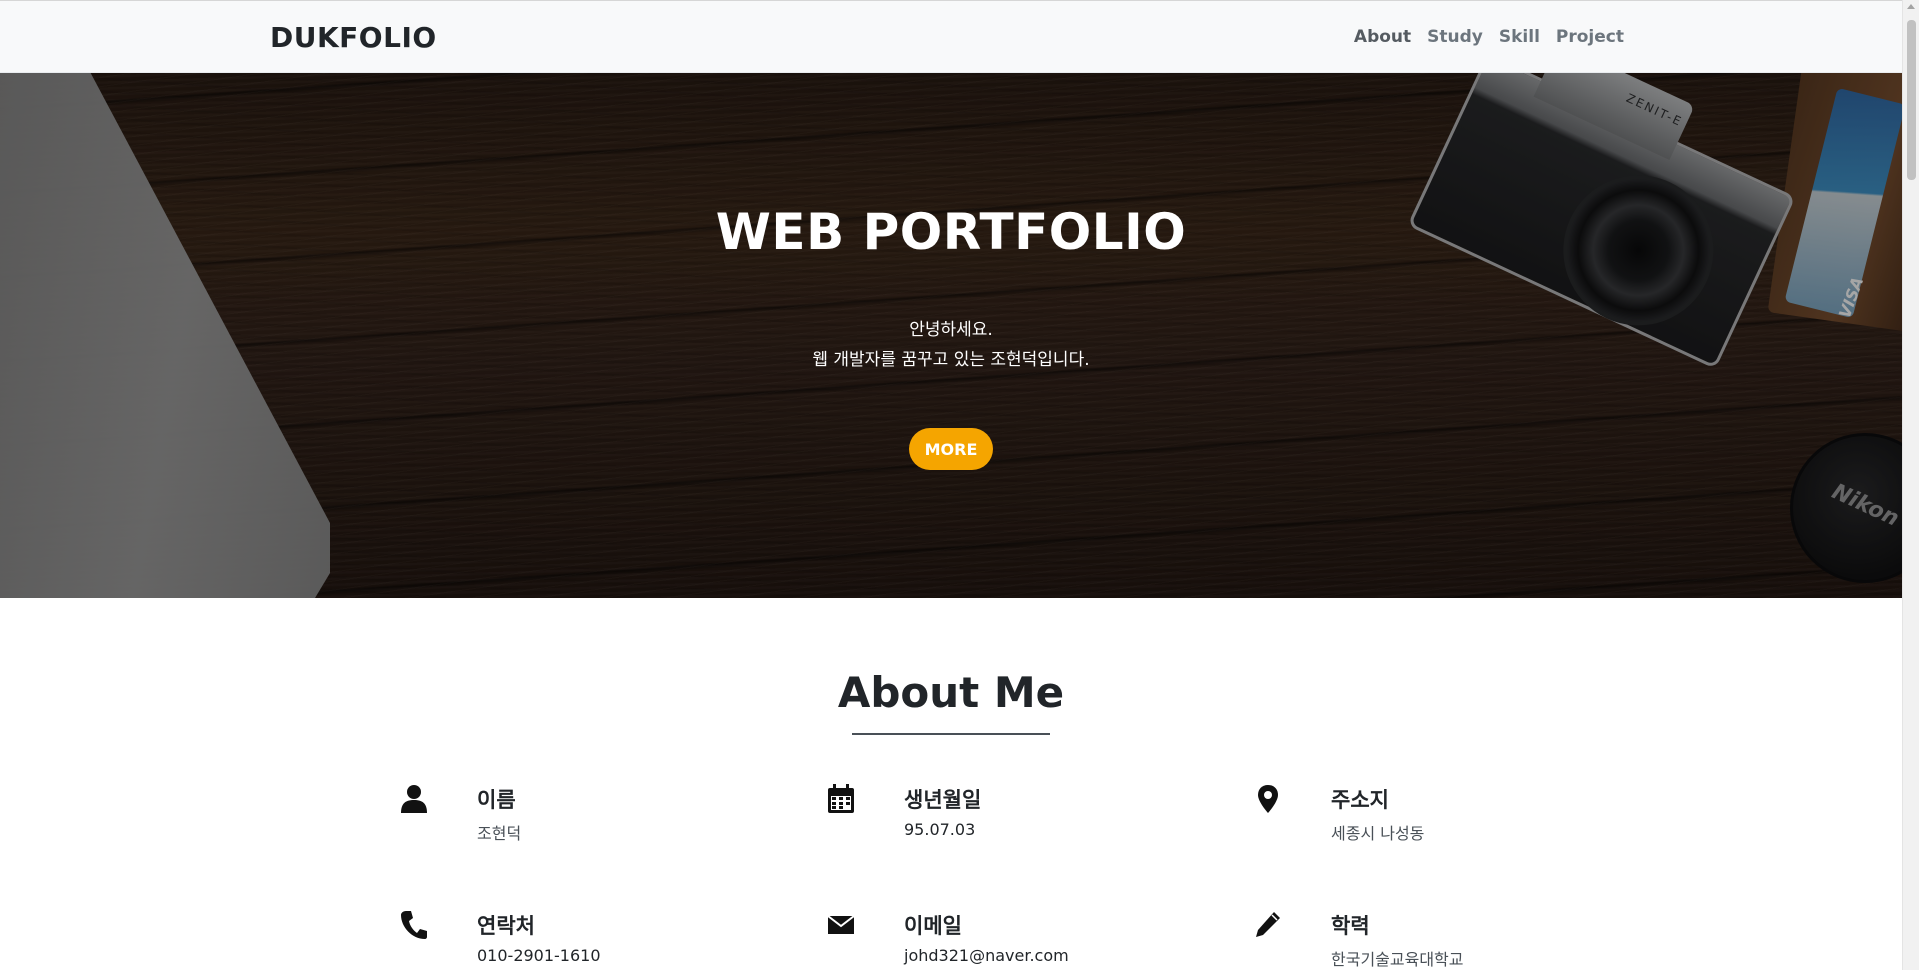 The height and width of the screenshot is (970, 1919). I want to click on info-label: 학력, so click(1350, 926).